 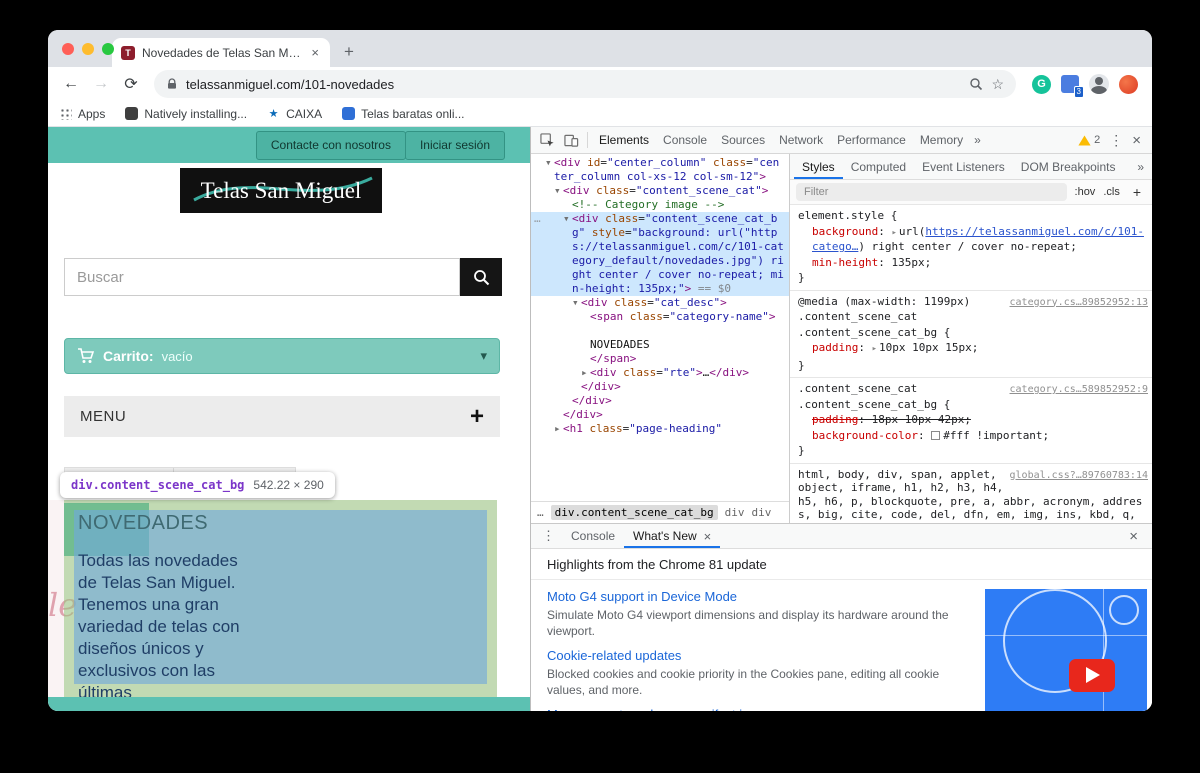 What do you see at coordinates (1066, 650) in the screenshot?
I see `video-thumbnail` at bounding box center [1066, 650].